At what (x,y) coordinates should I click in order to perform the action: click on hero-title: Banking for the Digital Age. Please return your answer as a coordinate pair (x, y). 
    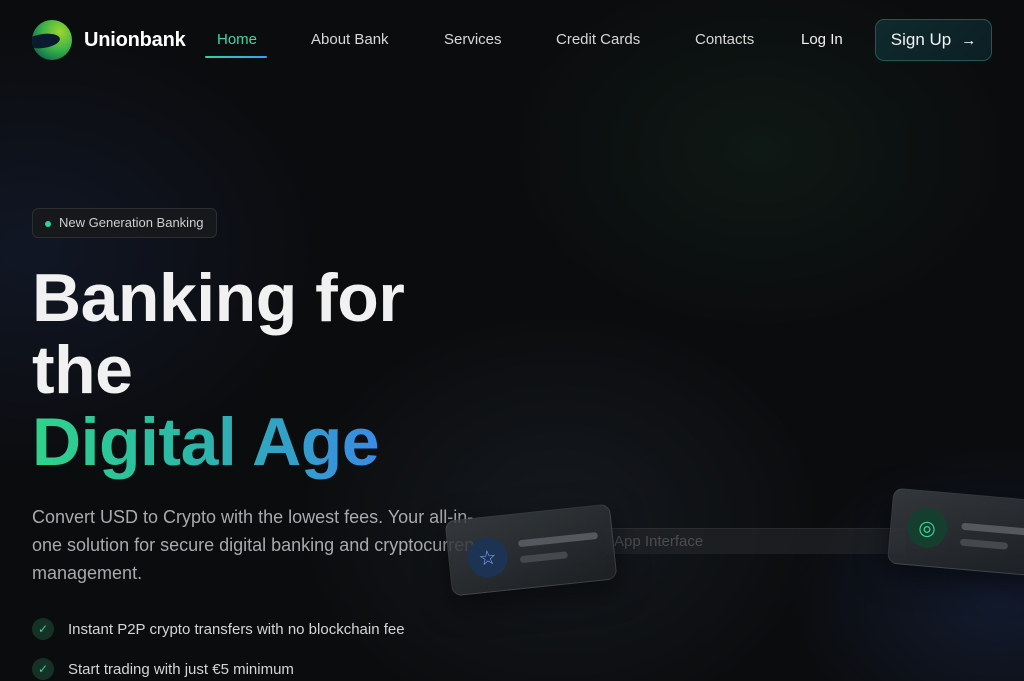
    Looking at the image, I should click on (252, 370).